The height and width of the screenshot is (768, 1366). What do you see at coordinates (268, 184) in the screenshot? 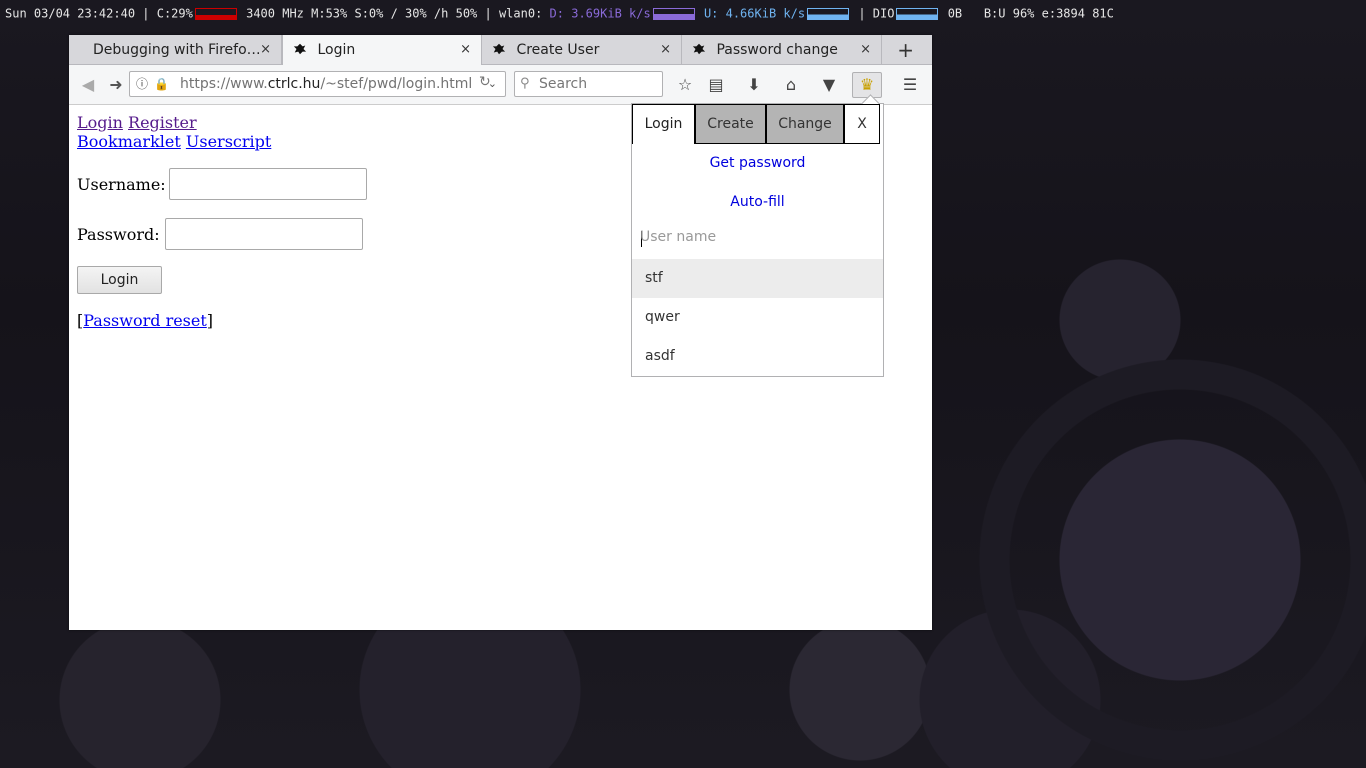
I see `username-field` at bounding box center [268, 184].